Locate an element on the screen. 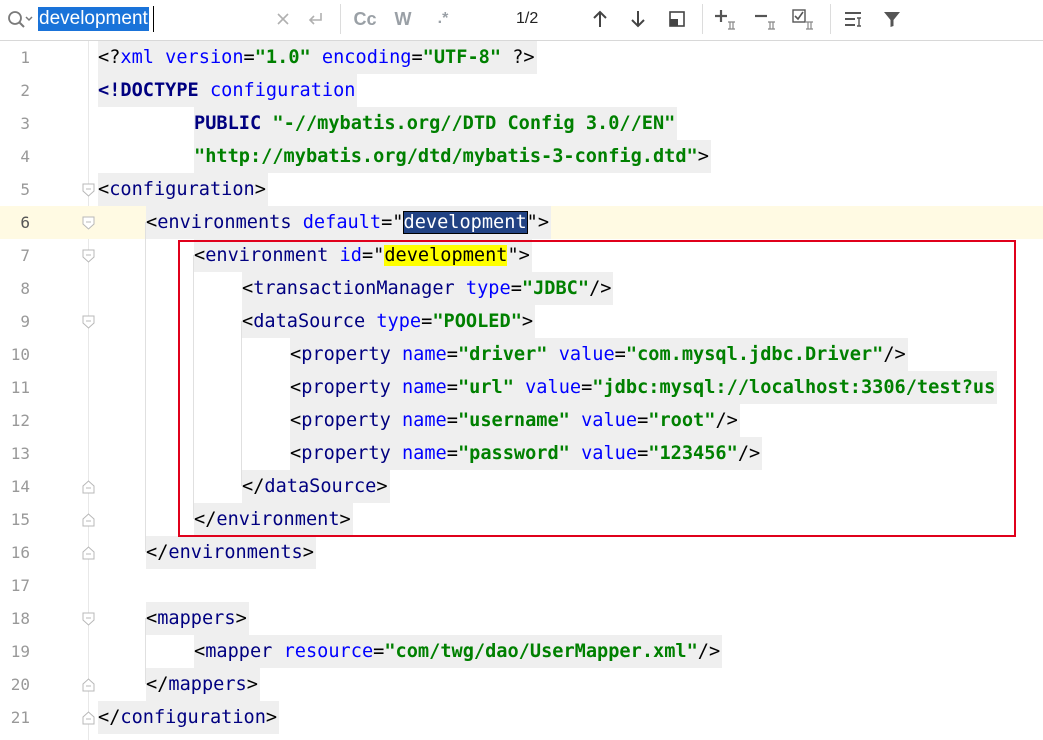 The image size is (1043, 740). code-token: mapper is located at coordinates (244, 651).